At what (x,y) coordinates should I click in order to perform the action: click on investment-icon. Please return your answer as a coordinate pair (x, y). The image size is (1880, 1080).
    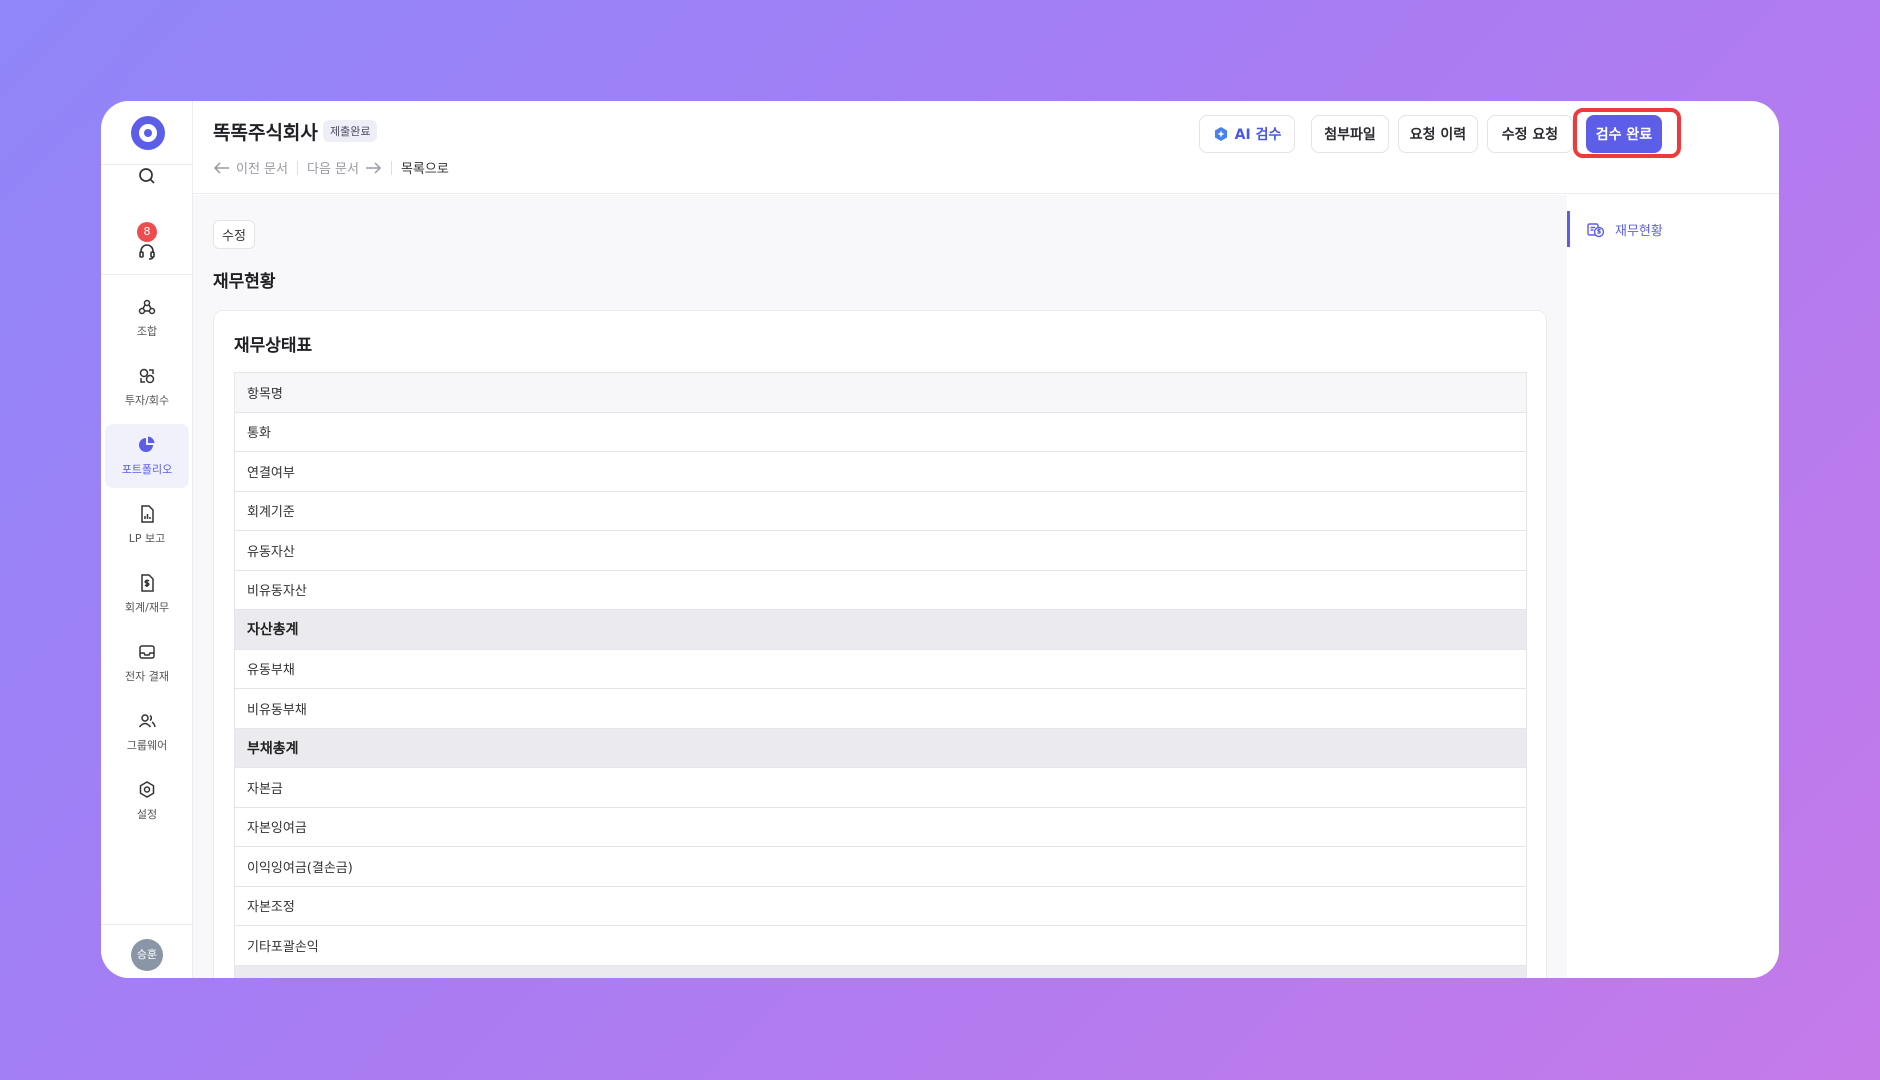
    Looking at the image, I should click on (147, 376).